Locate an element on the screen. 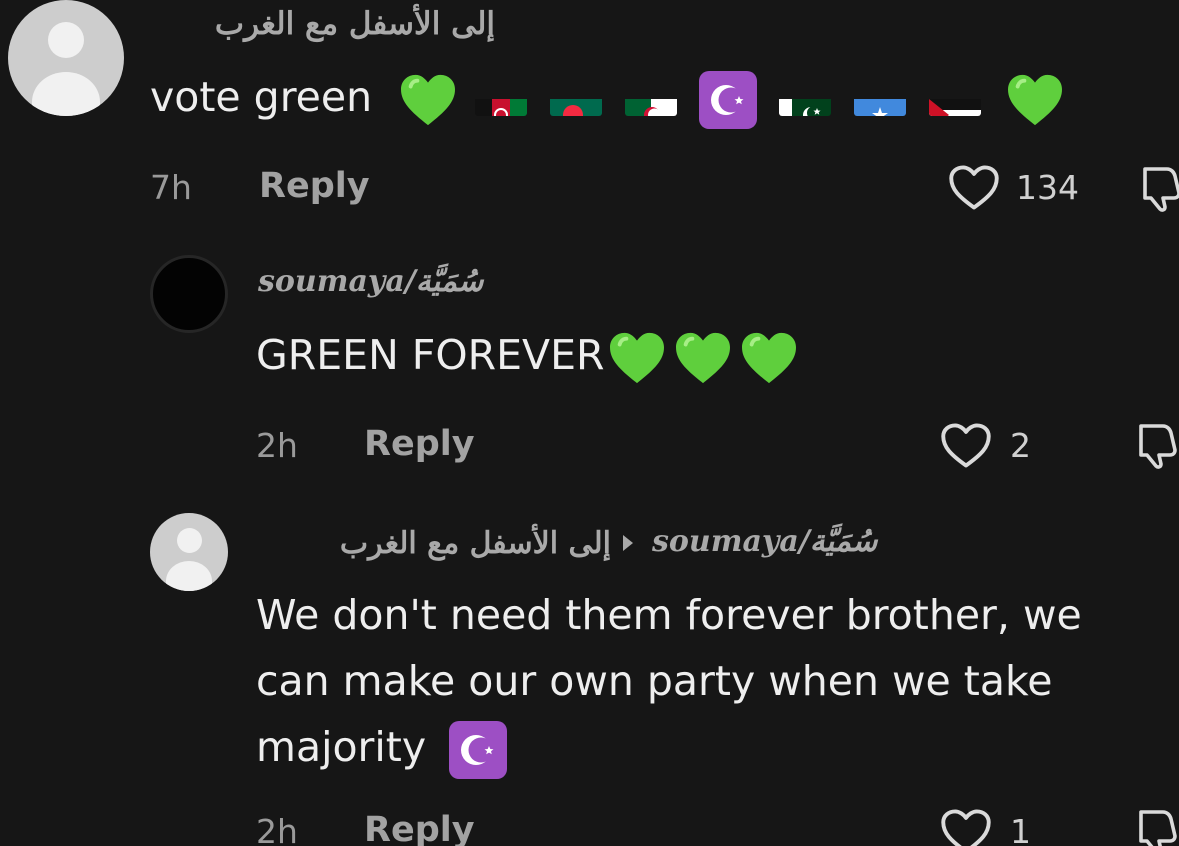 This screenshot has width=1179, height=846. reply-to-username: soumaya/سُمَيَّة is located at coordinates (764, 541).